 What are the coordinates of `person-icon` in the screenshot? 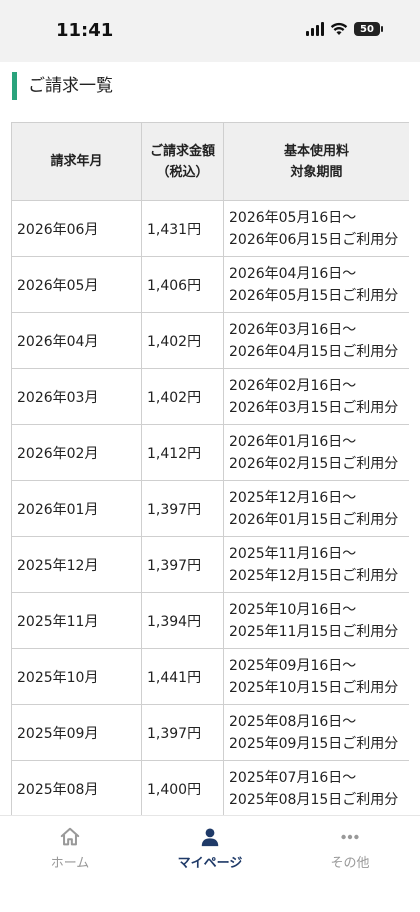 It's located at (210, 837).